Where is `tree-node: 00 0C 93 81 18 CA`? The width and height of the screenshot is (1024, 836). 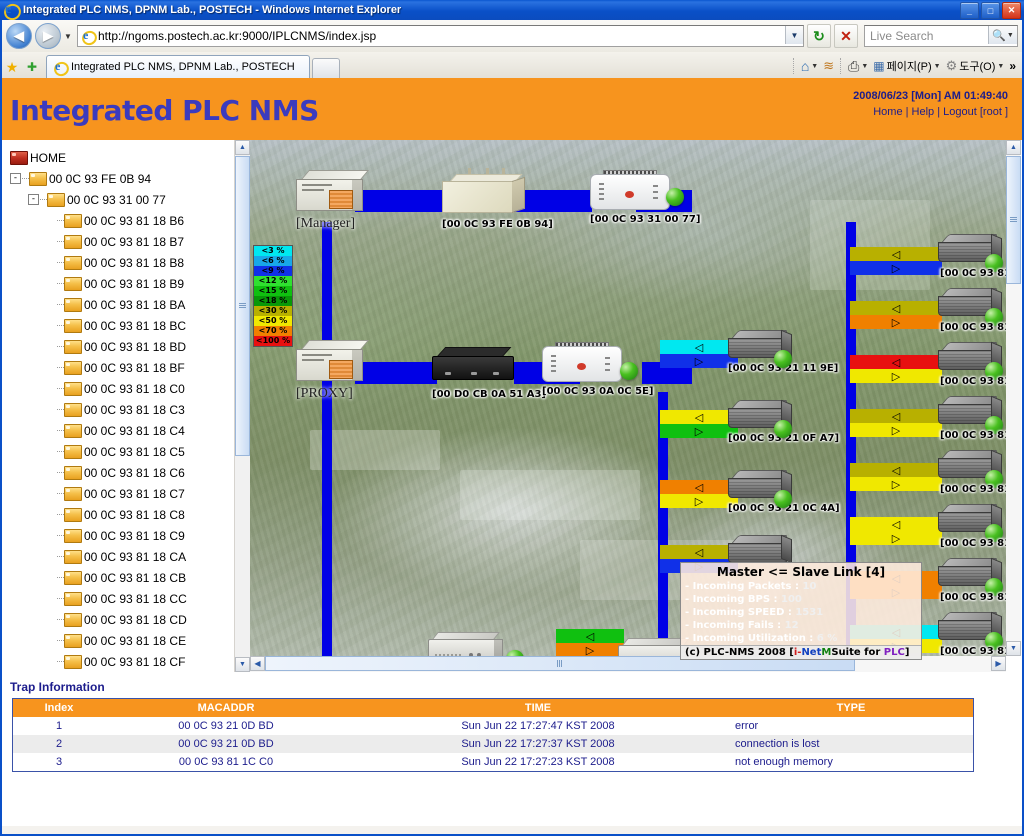
tree-node: 00 0C 93 81 18 CA is located at coordinates (98, 556).